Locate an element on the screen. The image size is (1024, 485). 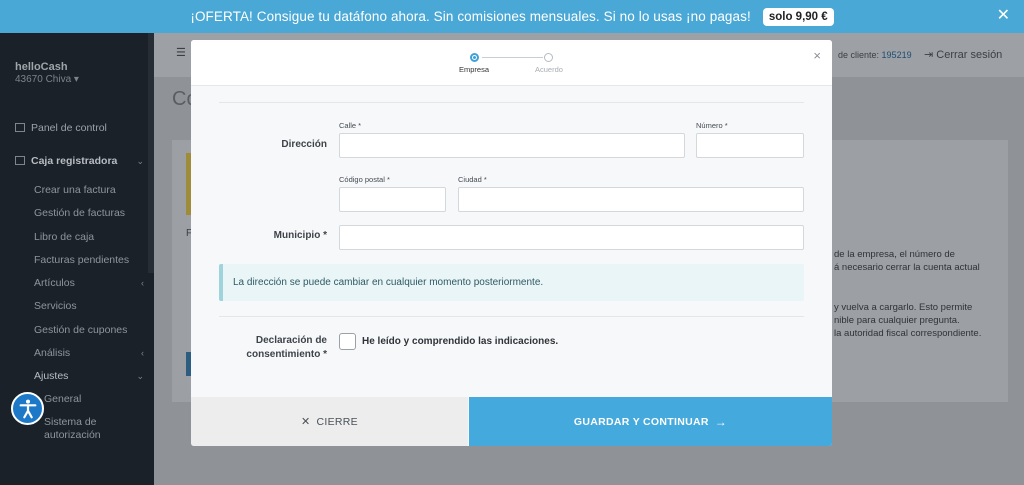
dashboard-icon is located at coordinates (20, 127).